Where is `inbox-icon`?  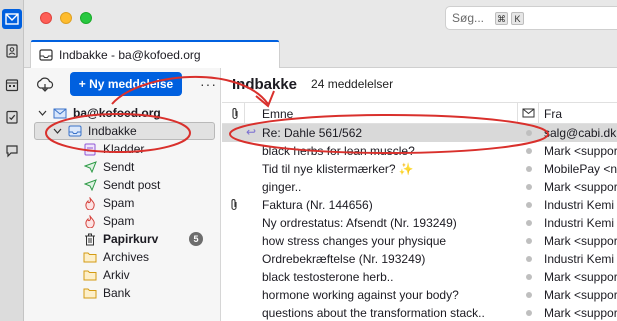
inbox-icon is located at coordinates (75, 131).